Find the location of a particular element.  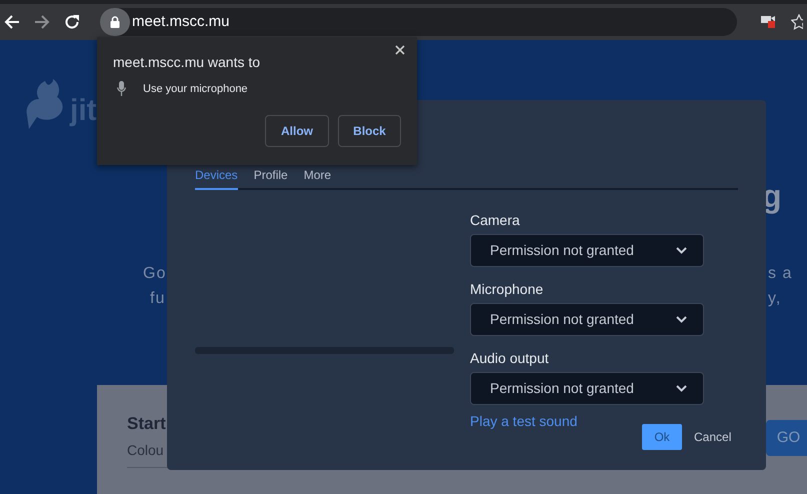

device-label: Camera is located at coordinates (495, 220).